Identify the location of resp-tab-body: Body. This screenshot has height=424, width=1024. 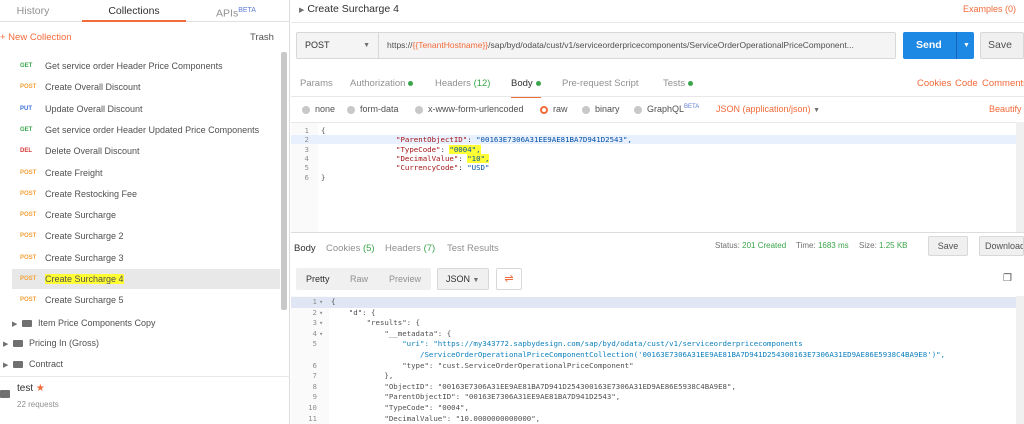
(305, 248).